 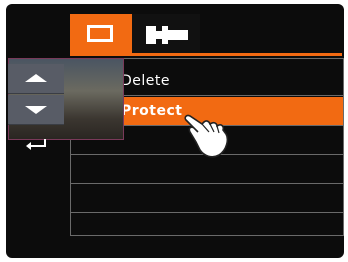 I want to click on tab-setup, so click(x=166, y=35).